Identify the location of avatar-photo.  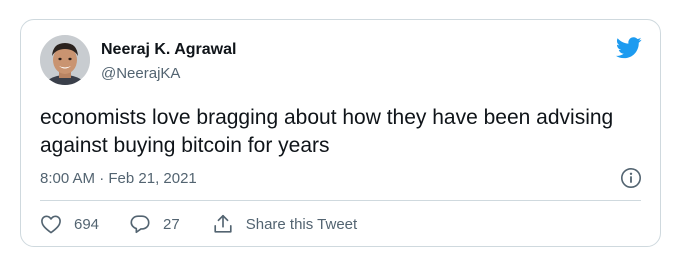
(65, 60).